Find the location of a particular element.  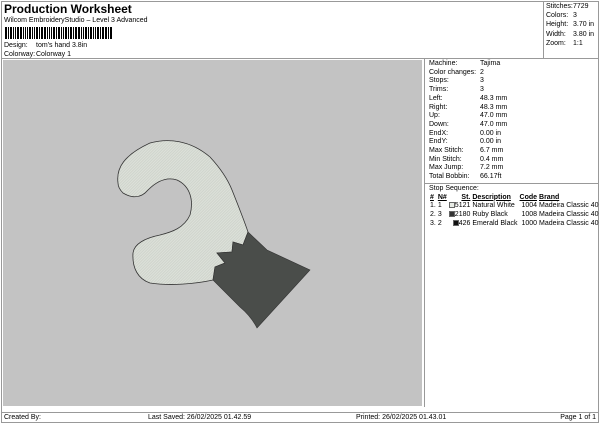

info-value: 2 is located at coordinates (482, 72).